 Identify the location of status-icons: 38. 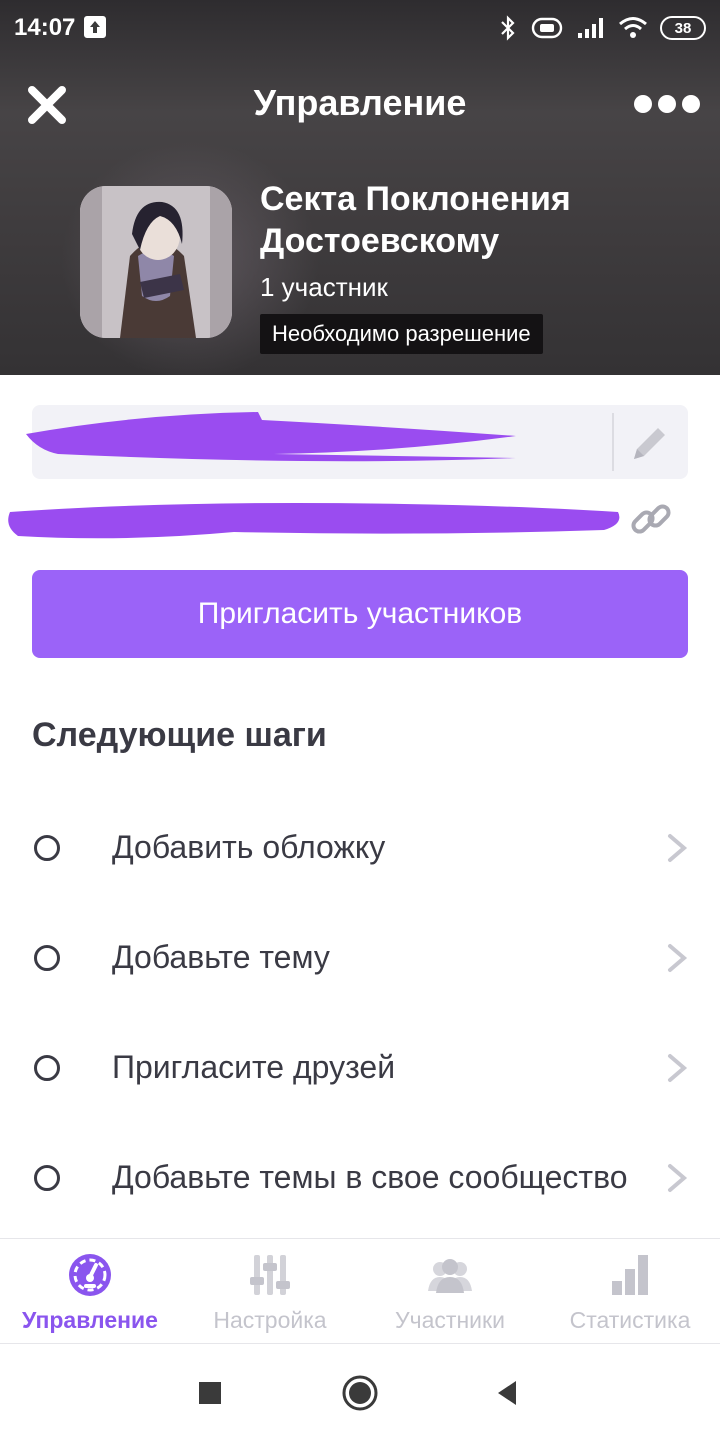
(602, 28).